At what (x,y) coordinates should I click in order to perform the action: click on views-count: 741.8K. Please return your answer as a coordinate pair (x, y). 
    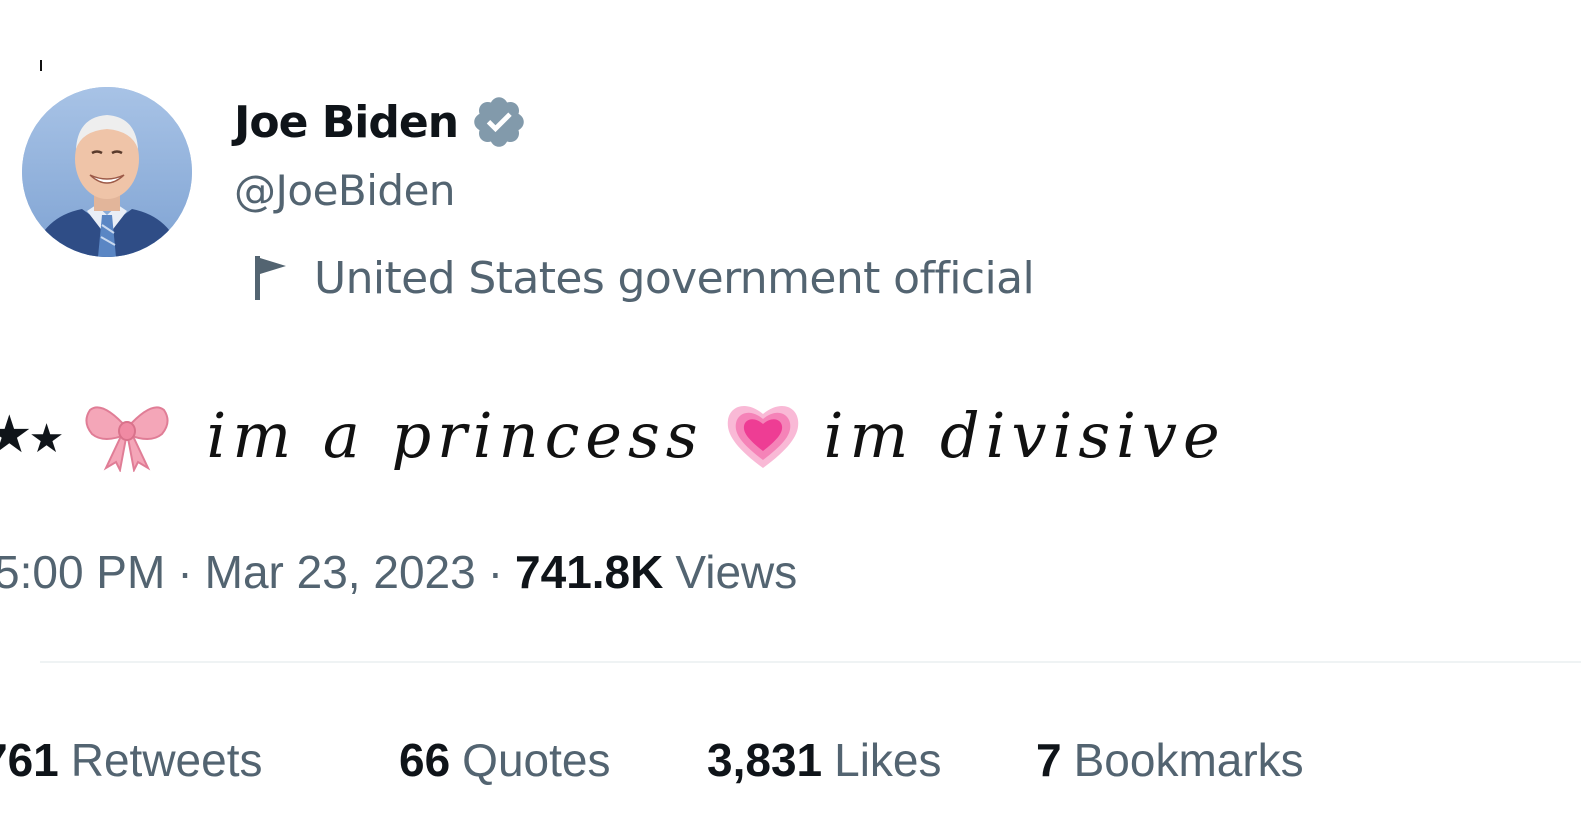
    Looking at the image, I should click on (589, 572).